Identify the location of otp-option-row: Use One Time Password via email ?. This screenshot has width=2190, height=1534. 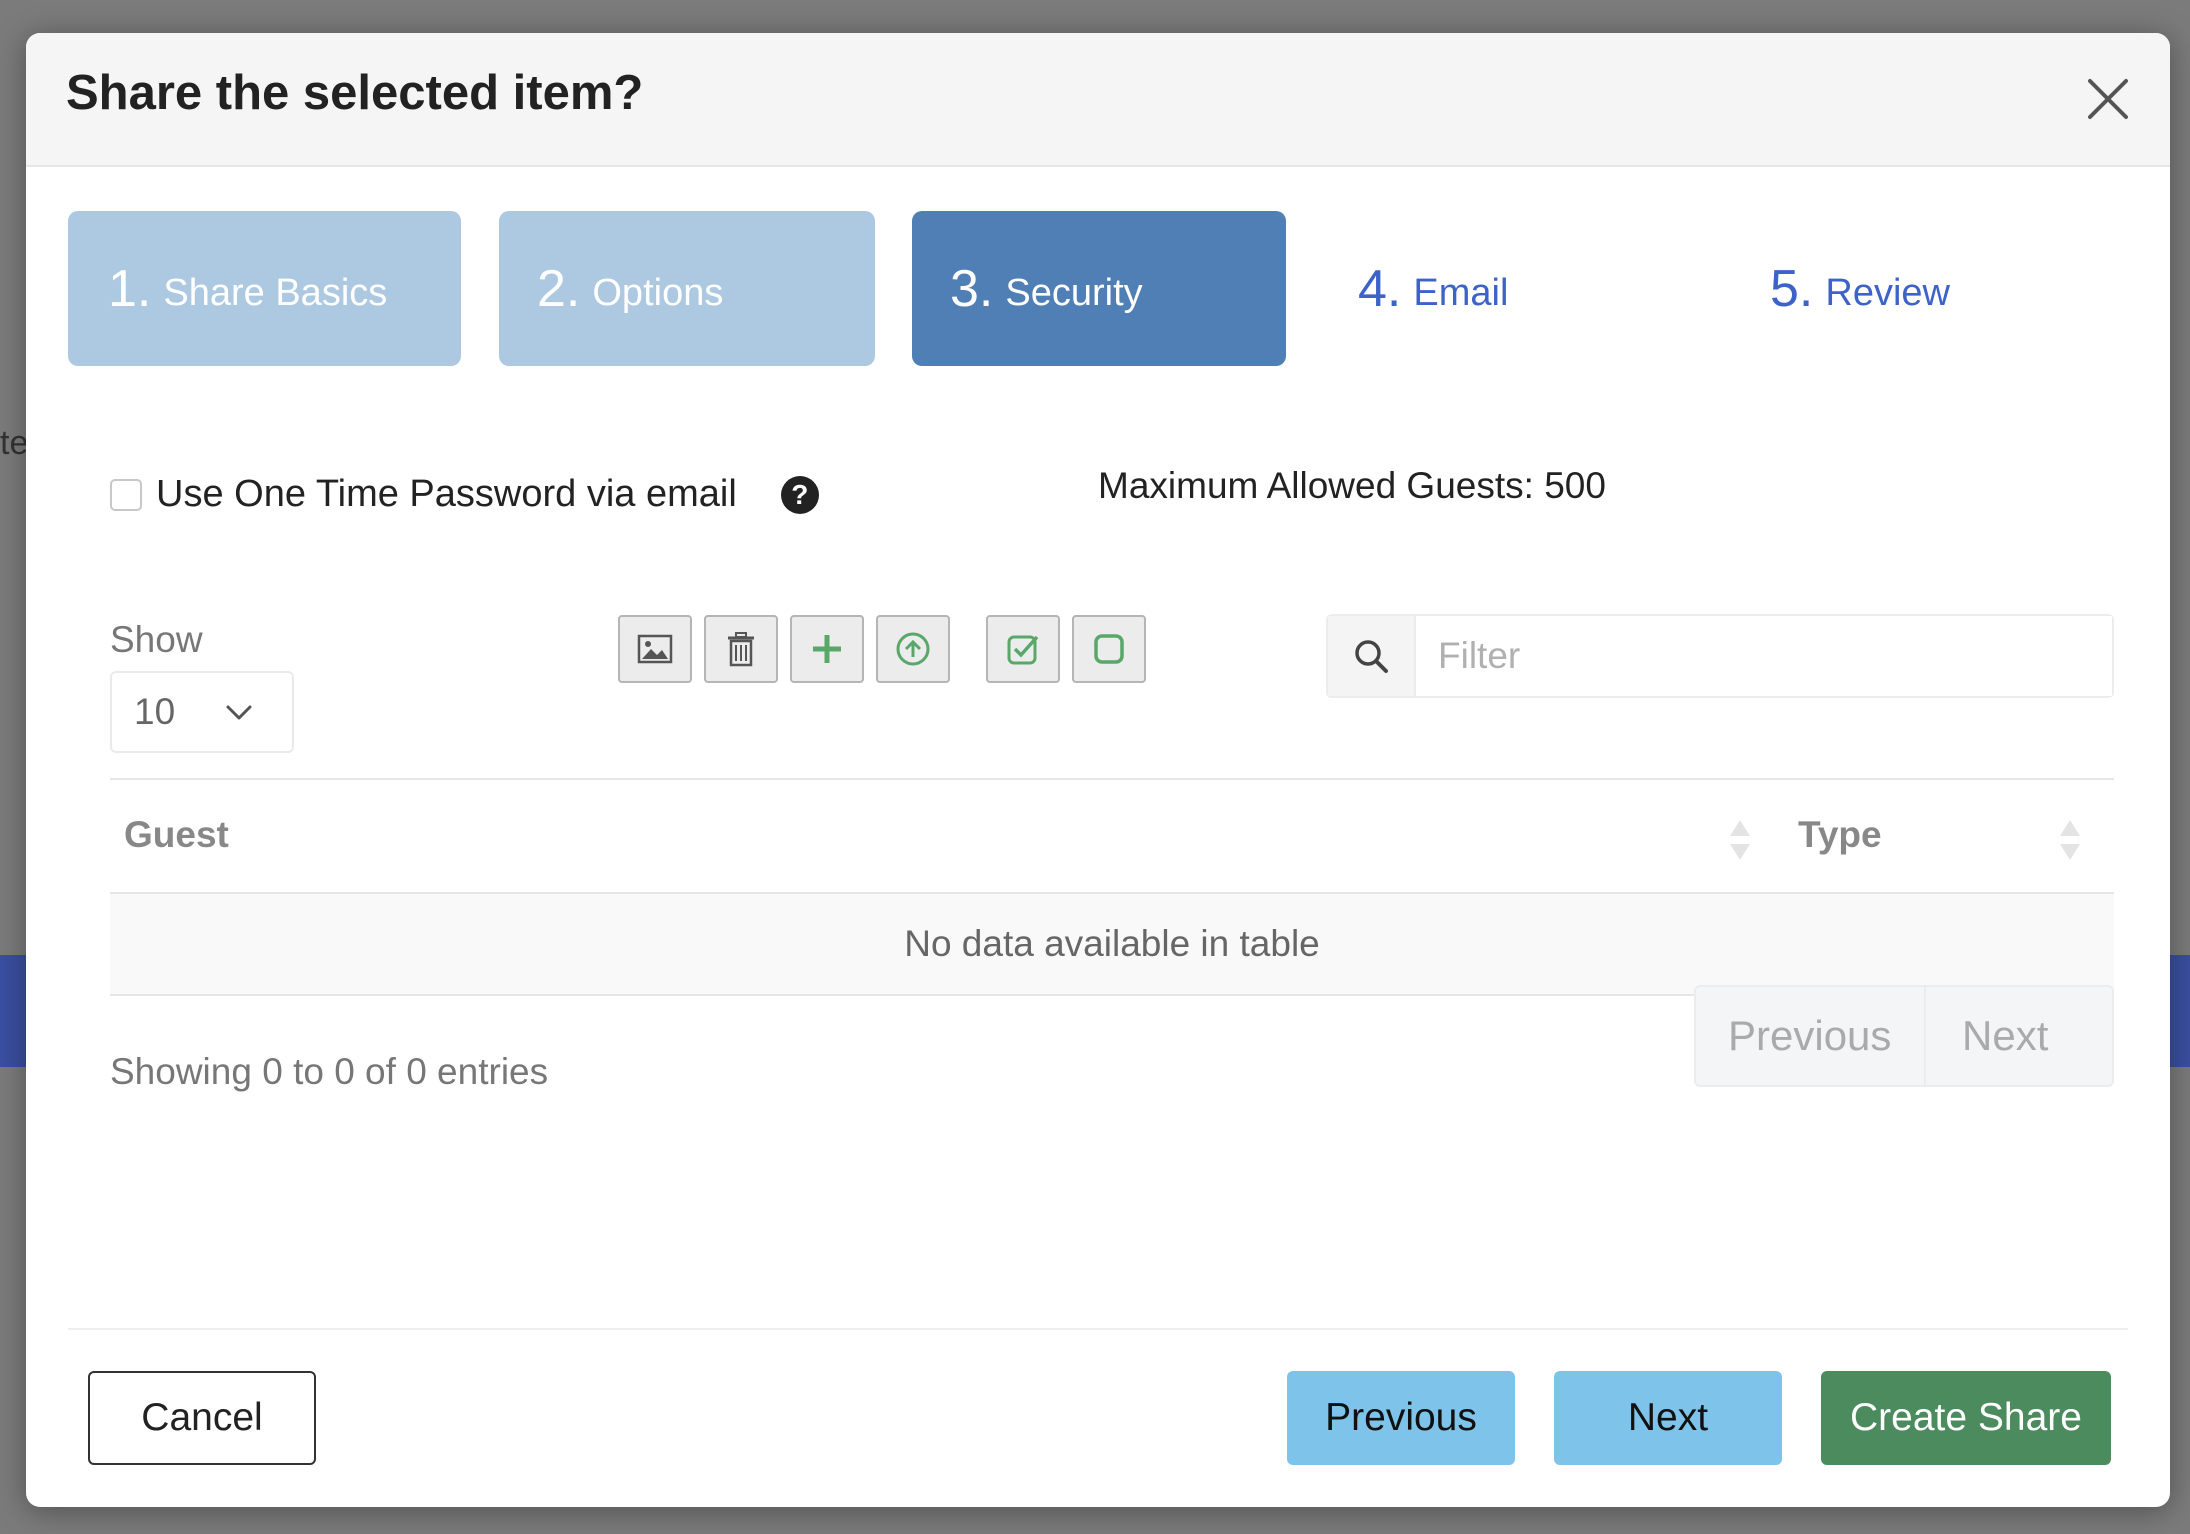
(464, 494).